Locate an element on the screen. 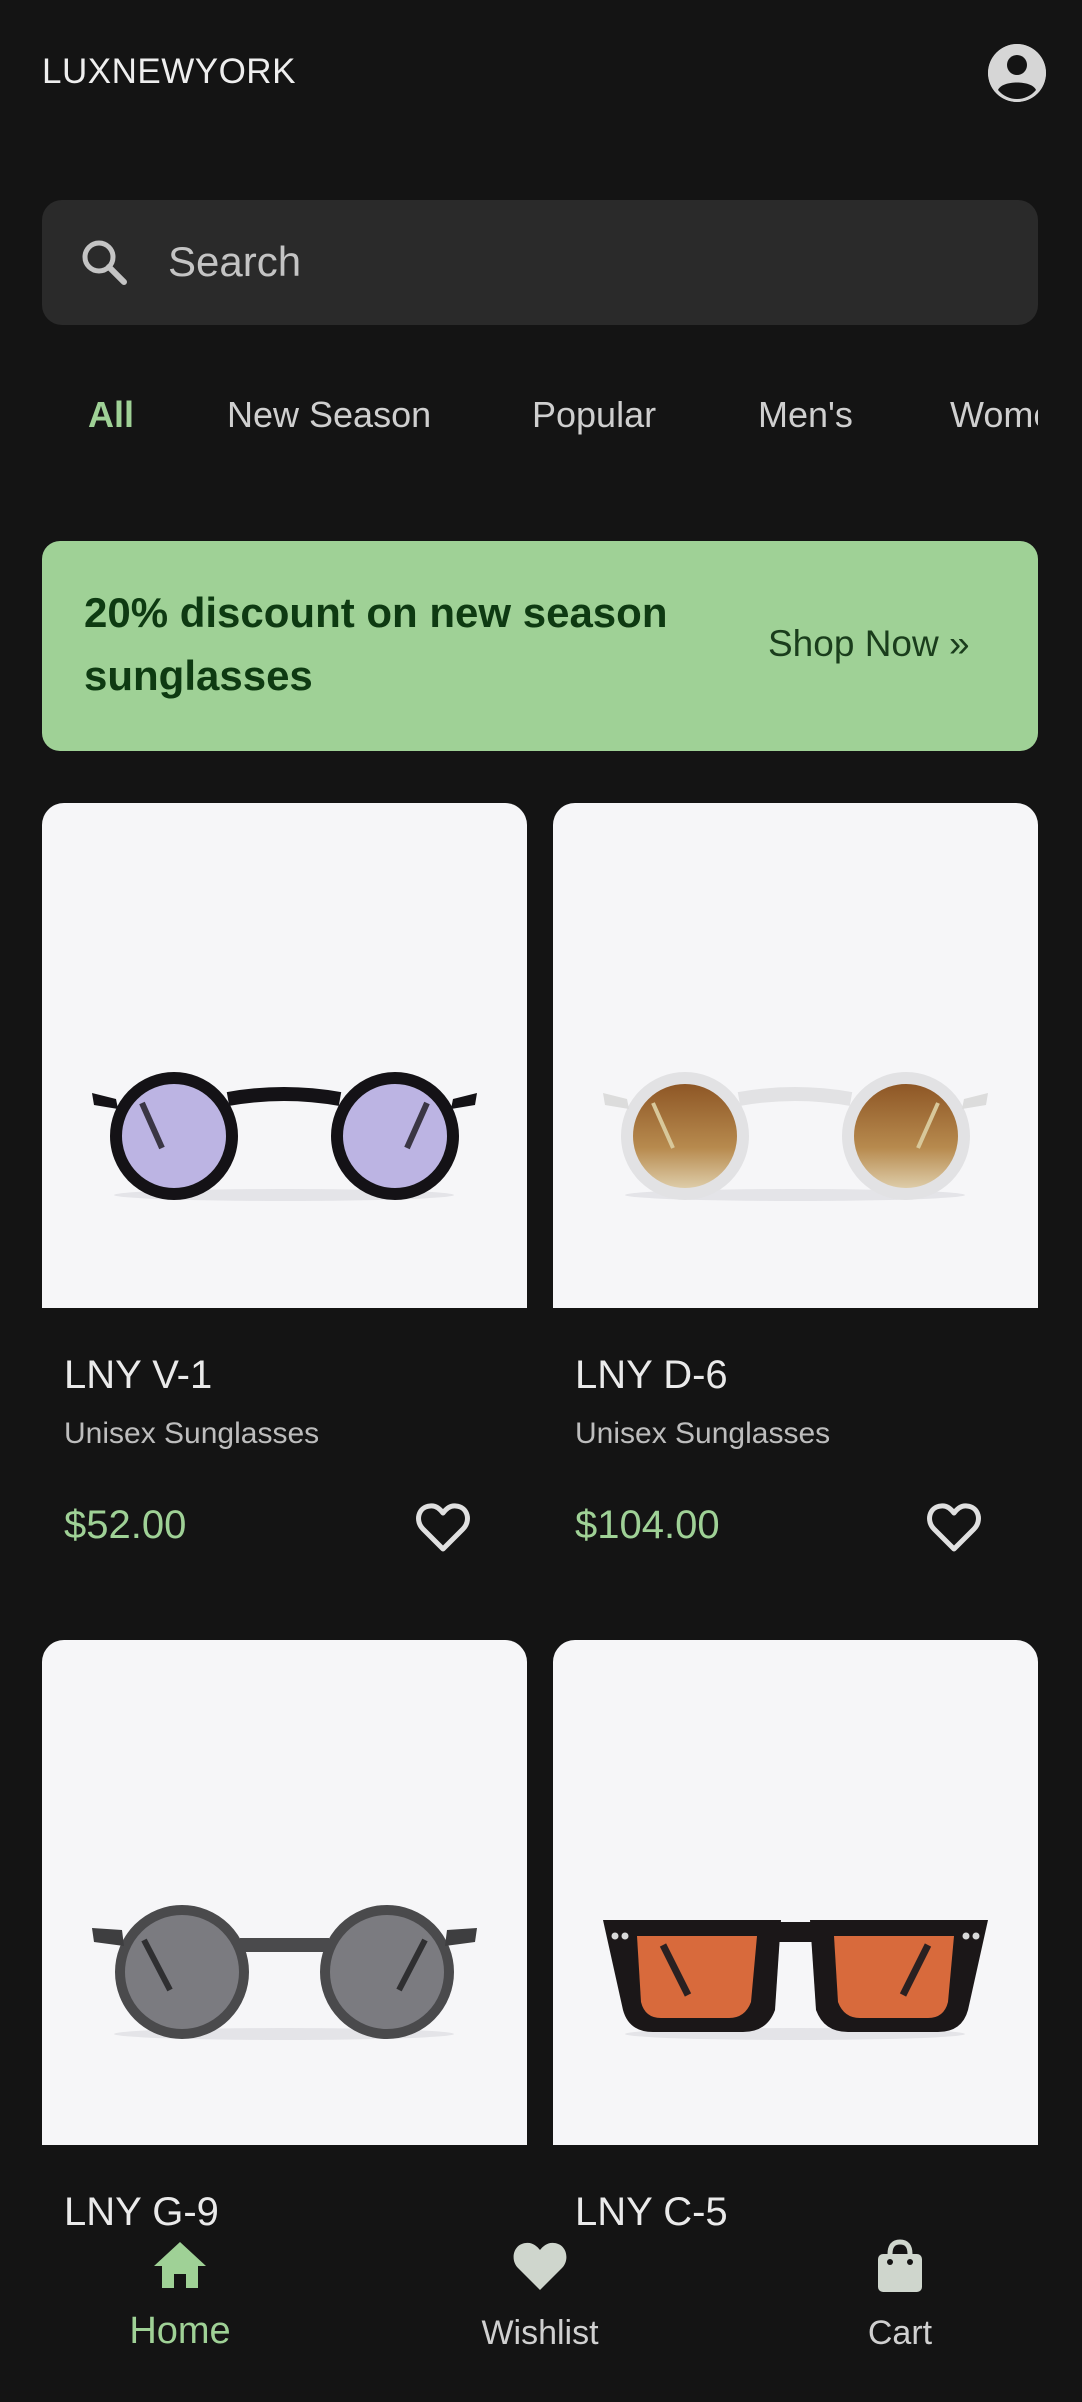  bottom-navigation: Home Wishlist Cart is located at coordinates (541, 2316).